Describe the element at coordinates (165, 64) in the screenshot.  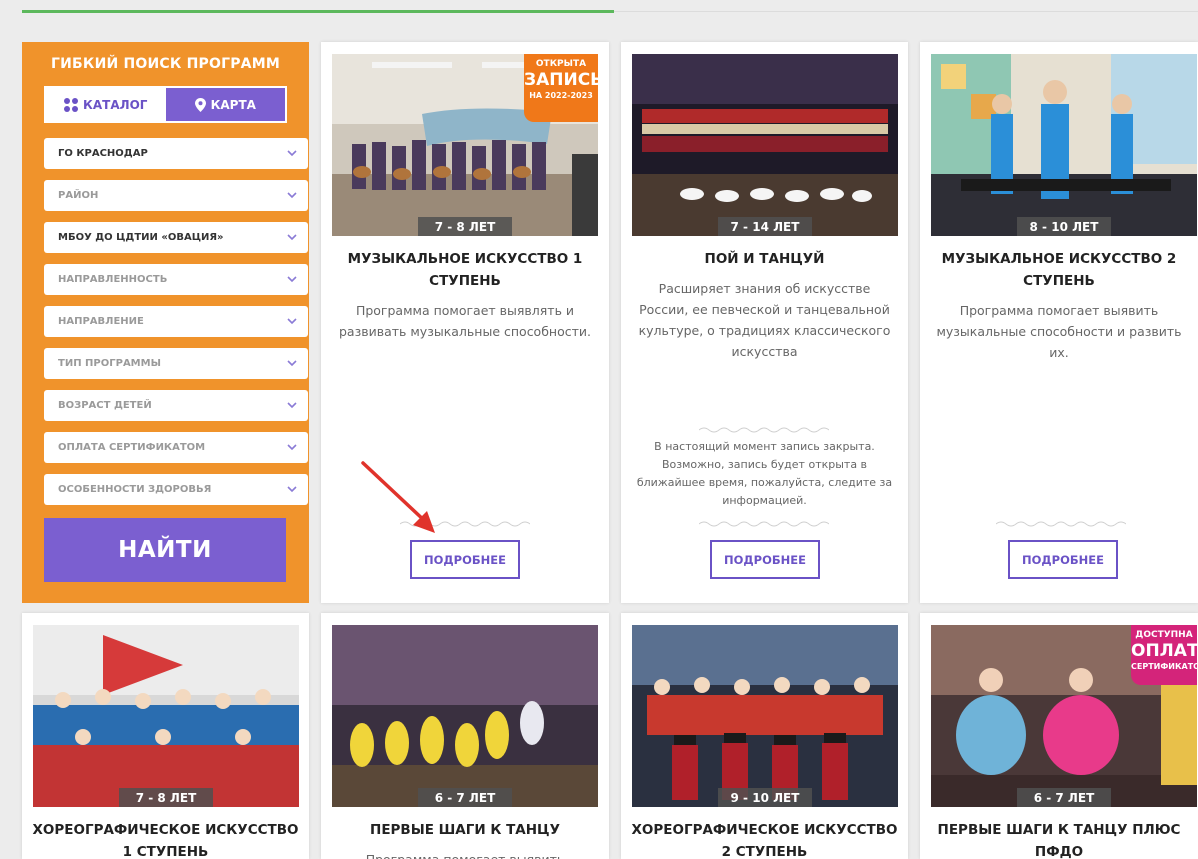
I see `sidebar-title: ГИБКИЙ ПОИСК ПРОГРАММ` at that location.